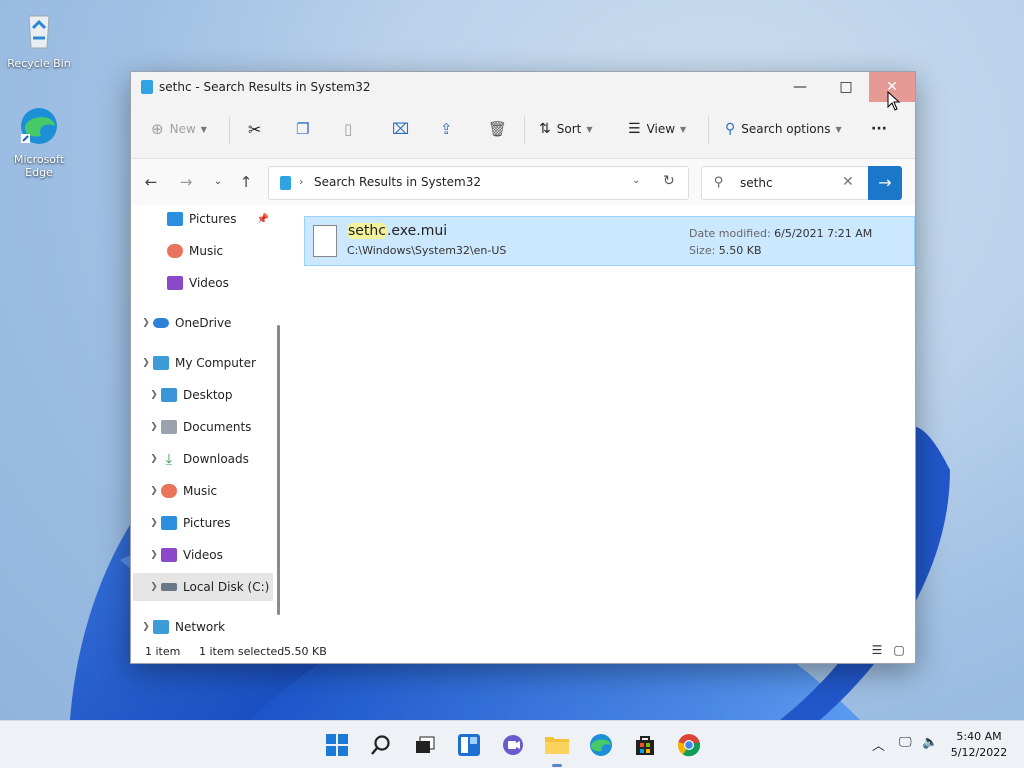 This screenshot has width=1024, height=768. I want to click on more-options-button: ···, so click(879, 129).